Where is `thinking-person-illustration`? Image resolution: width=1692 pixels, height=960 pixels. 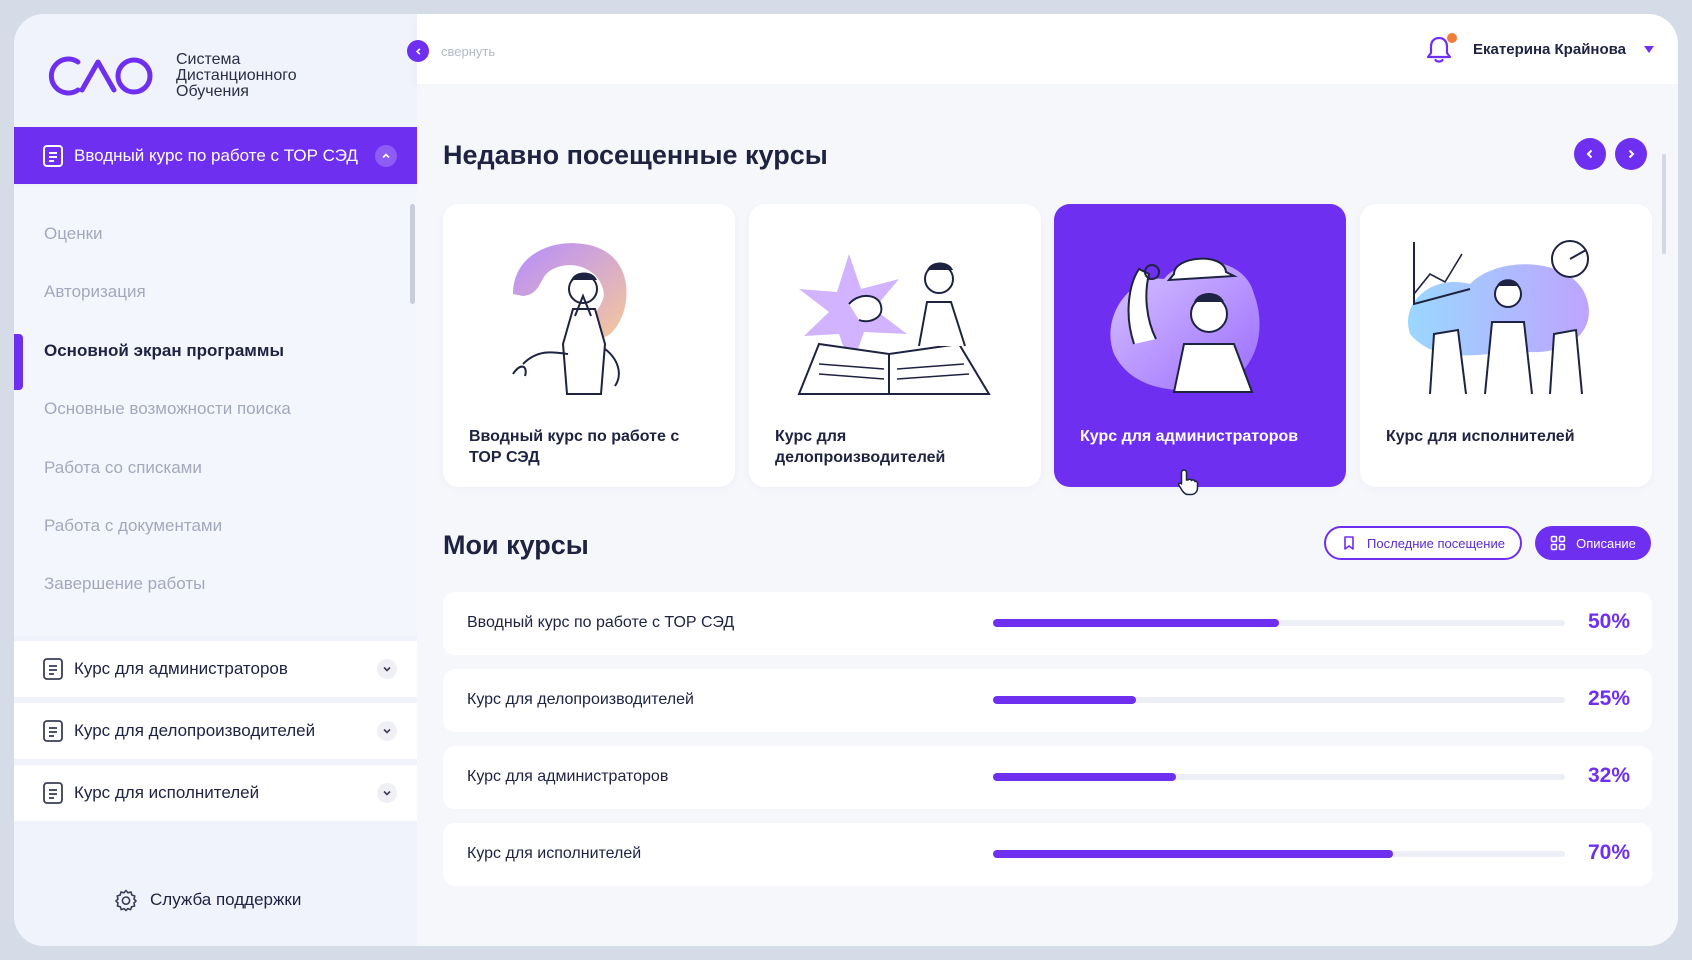
thinking-person-illustration is located at coordinates (569, 319).